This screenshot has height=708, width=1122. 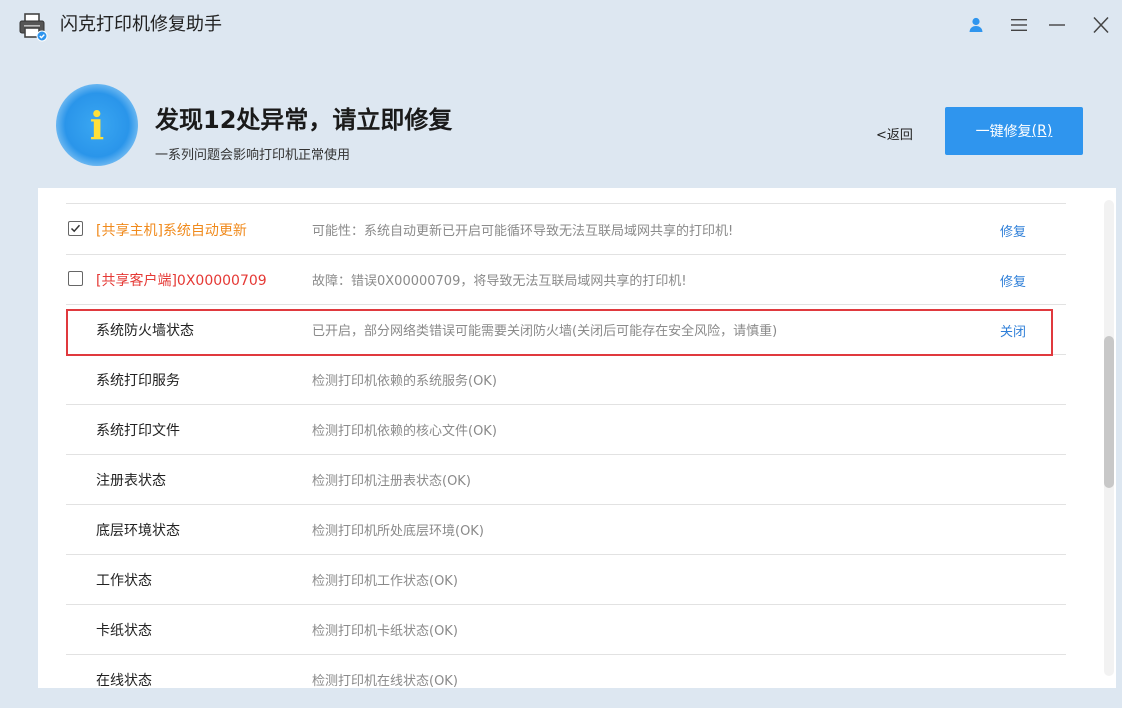 I want to click on printer-app-icon, so click(x=33, y=27).